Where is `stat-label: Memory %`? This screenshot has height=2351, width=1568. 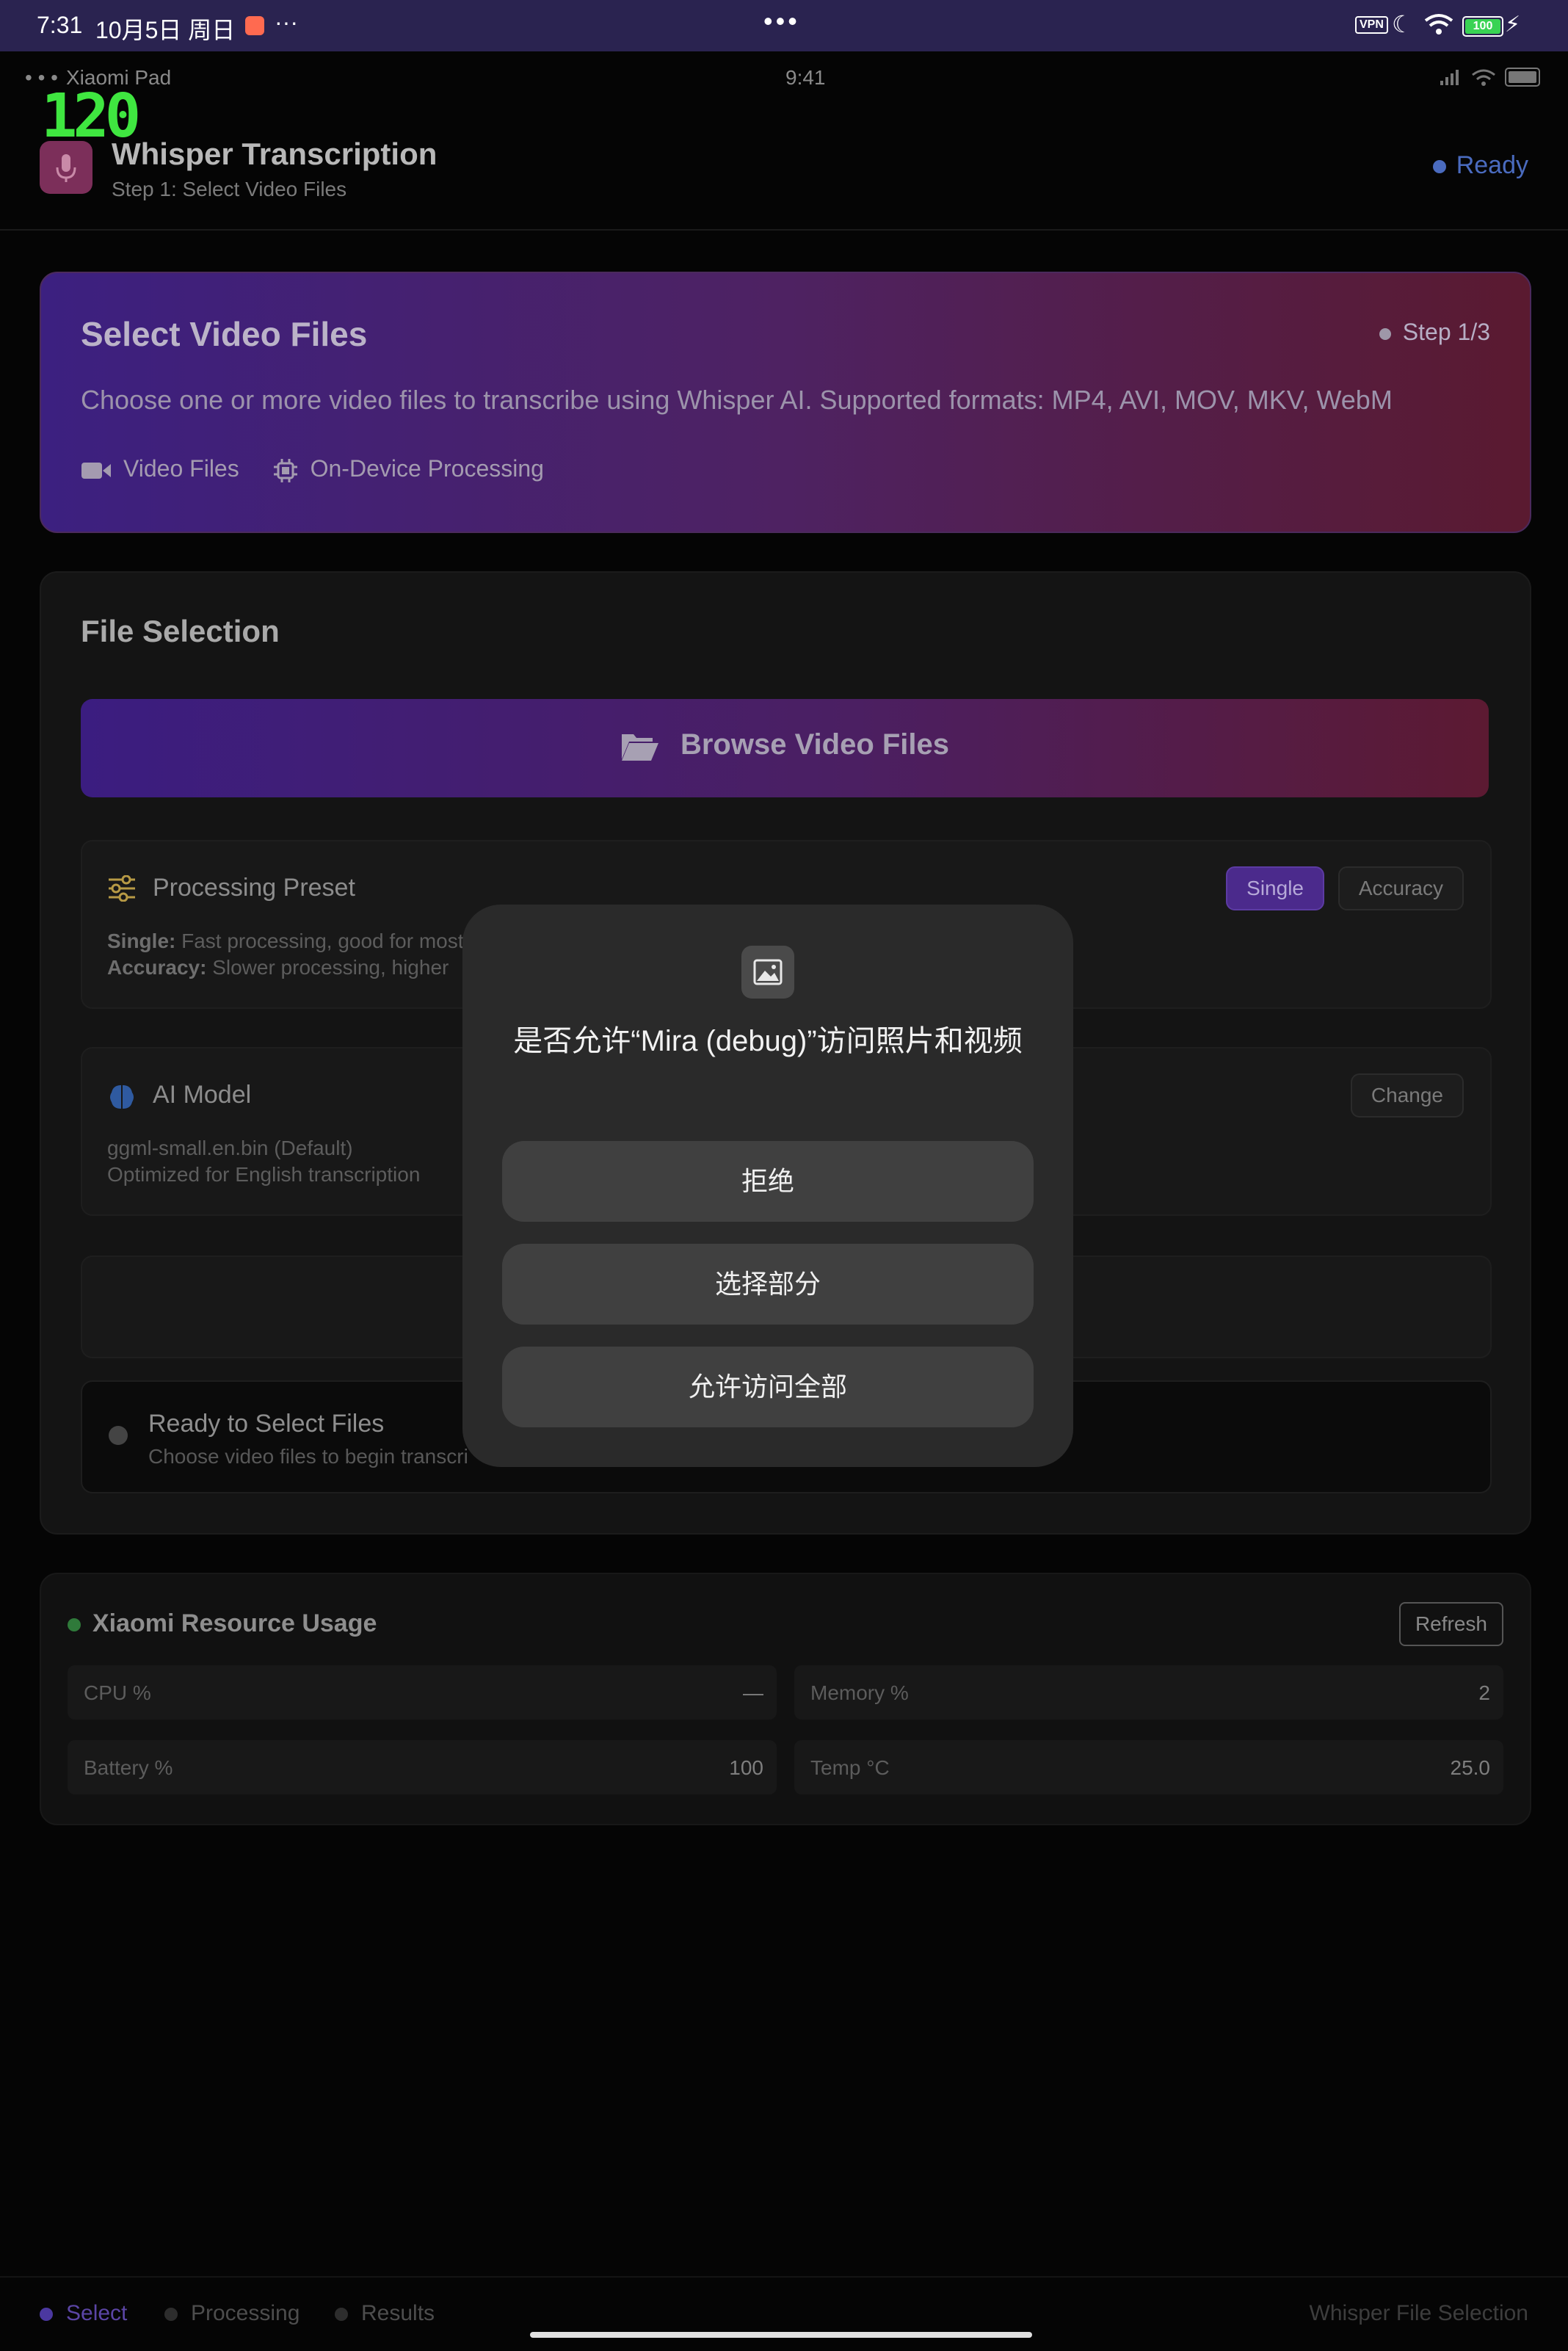
stat-label: Memory % is located at coordinates (859, 1692).